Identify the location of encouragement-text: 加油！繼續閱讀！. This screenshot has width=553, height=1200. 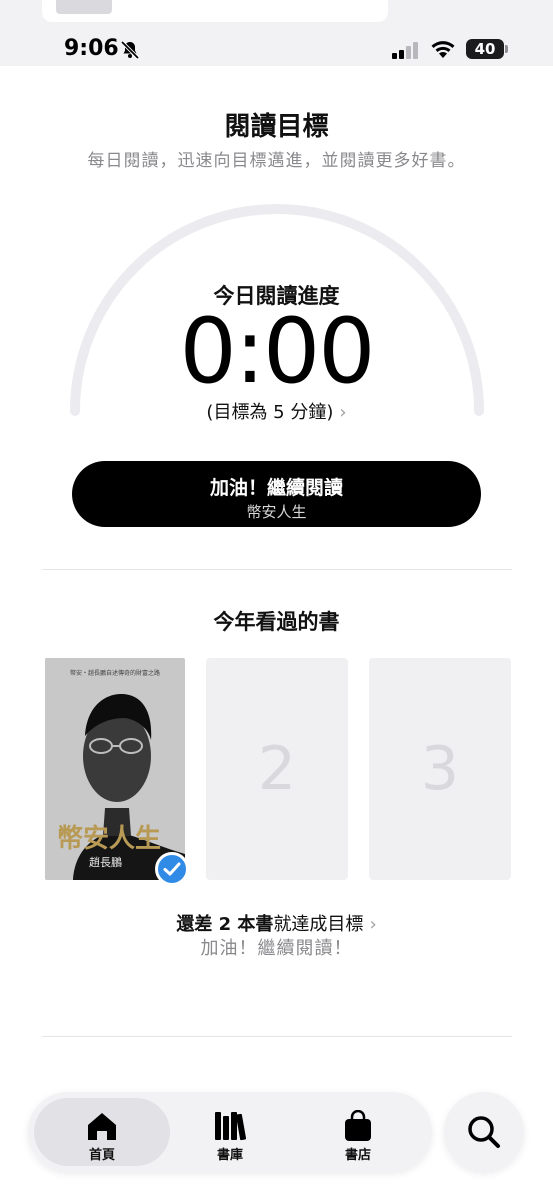
(276, 948).